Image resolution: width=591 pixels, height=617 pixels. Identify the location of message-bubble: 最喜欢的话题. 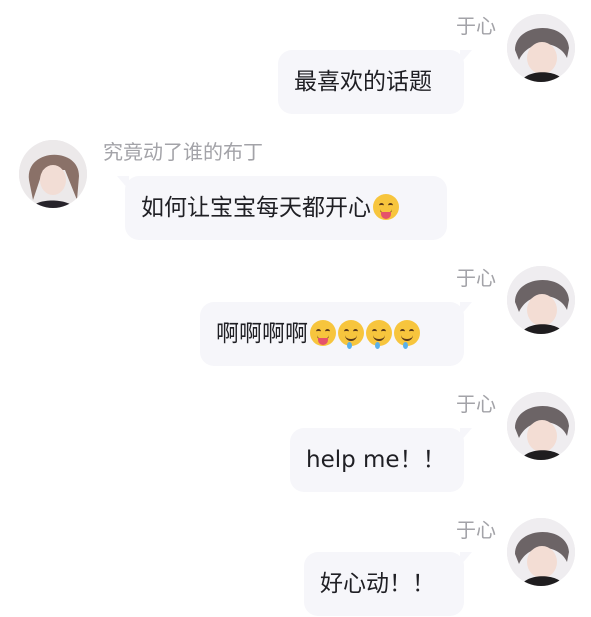
(375, 82).